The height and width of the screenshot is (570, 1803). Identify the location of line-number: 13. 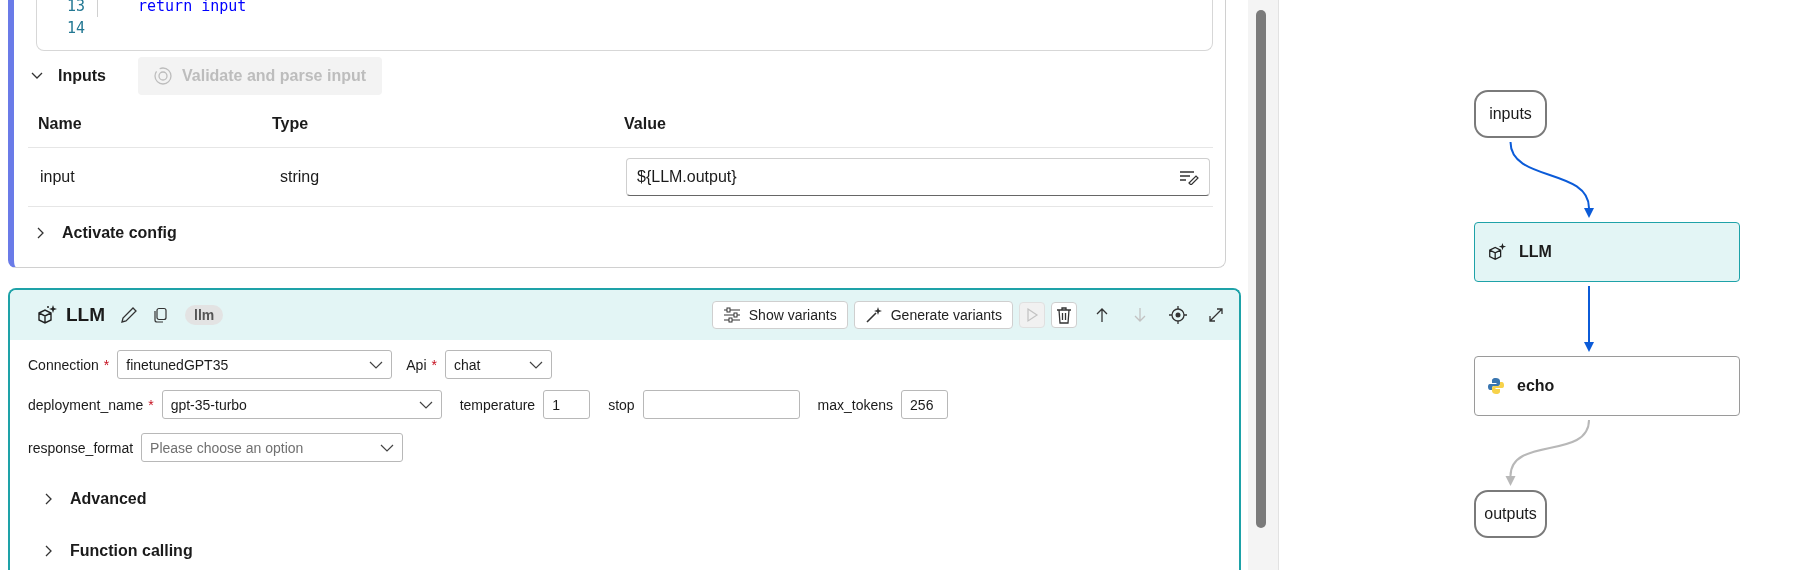
(75, 7).